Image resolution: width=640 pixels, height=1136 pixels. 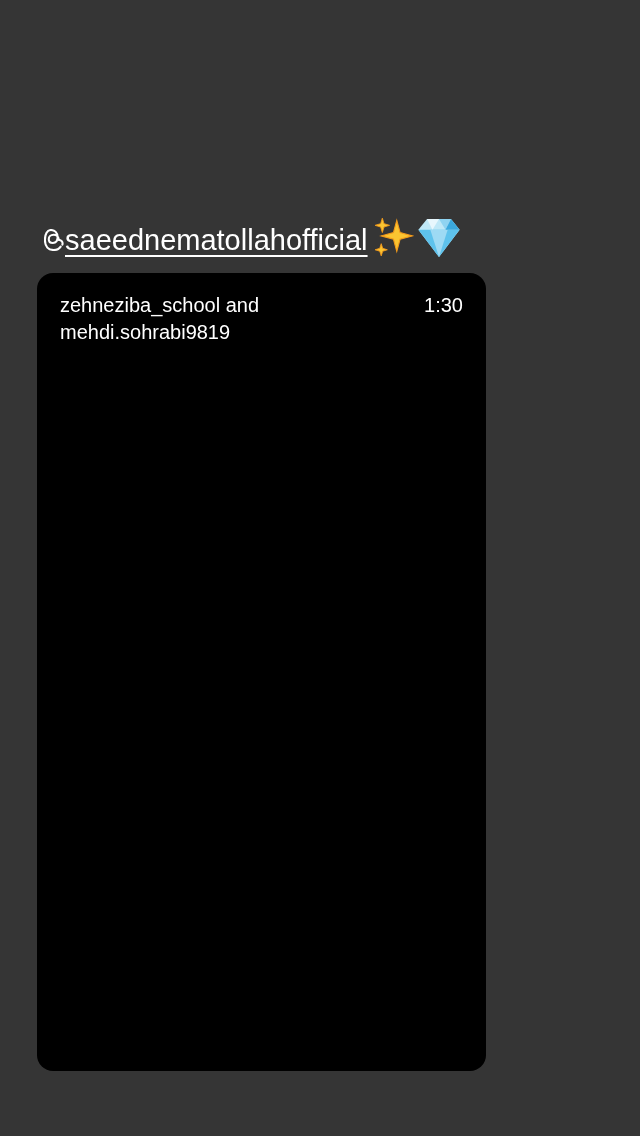 What do you see at coordinates (216, 240) in the screenshot?
I see `username-link: saeednematollahofficial` at bounding box center [216, 240].